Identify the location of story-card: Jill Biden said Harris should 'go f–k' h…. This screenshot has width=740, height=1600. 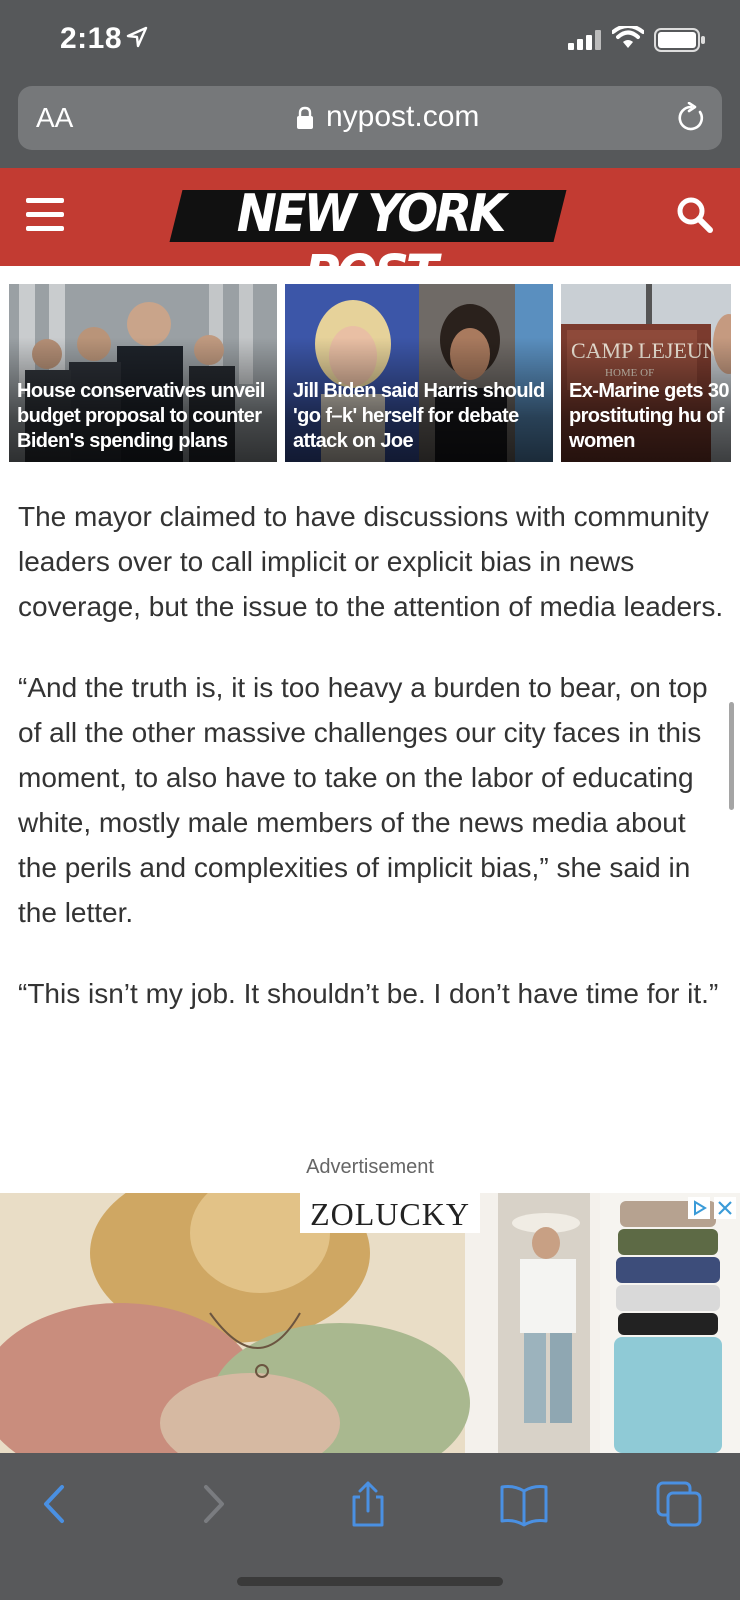
(419, 373).